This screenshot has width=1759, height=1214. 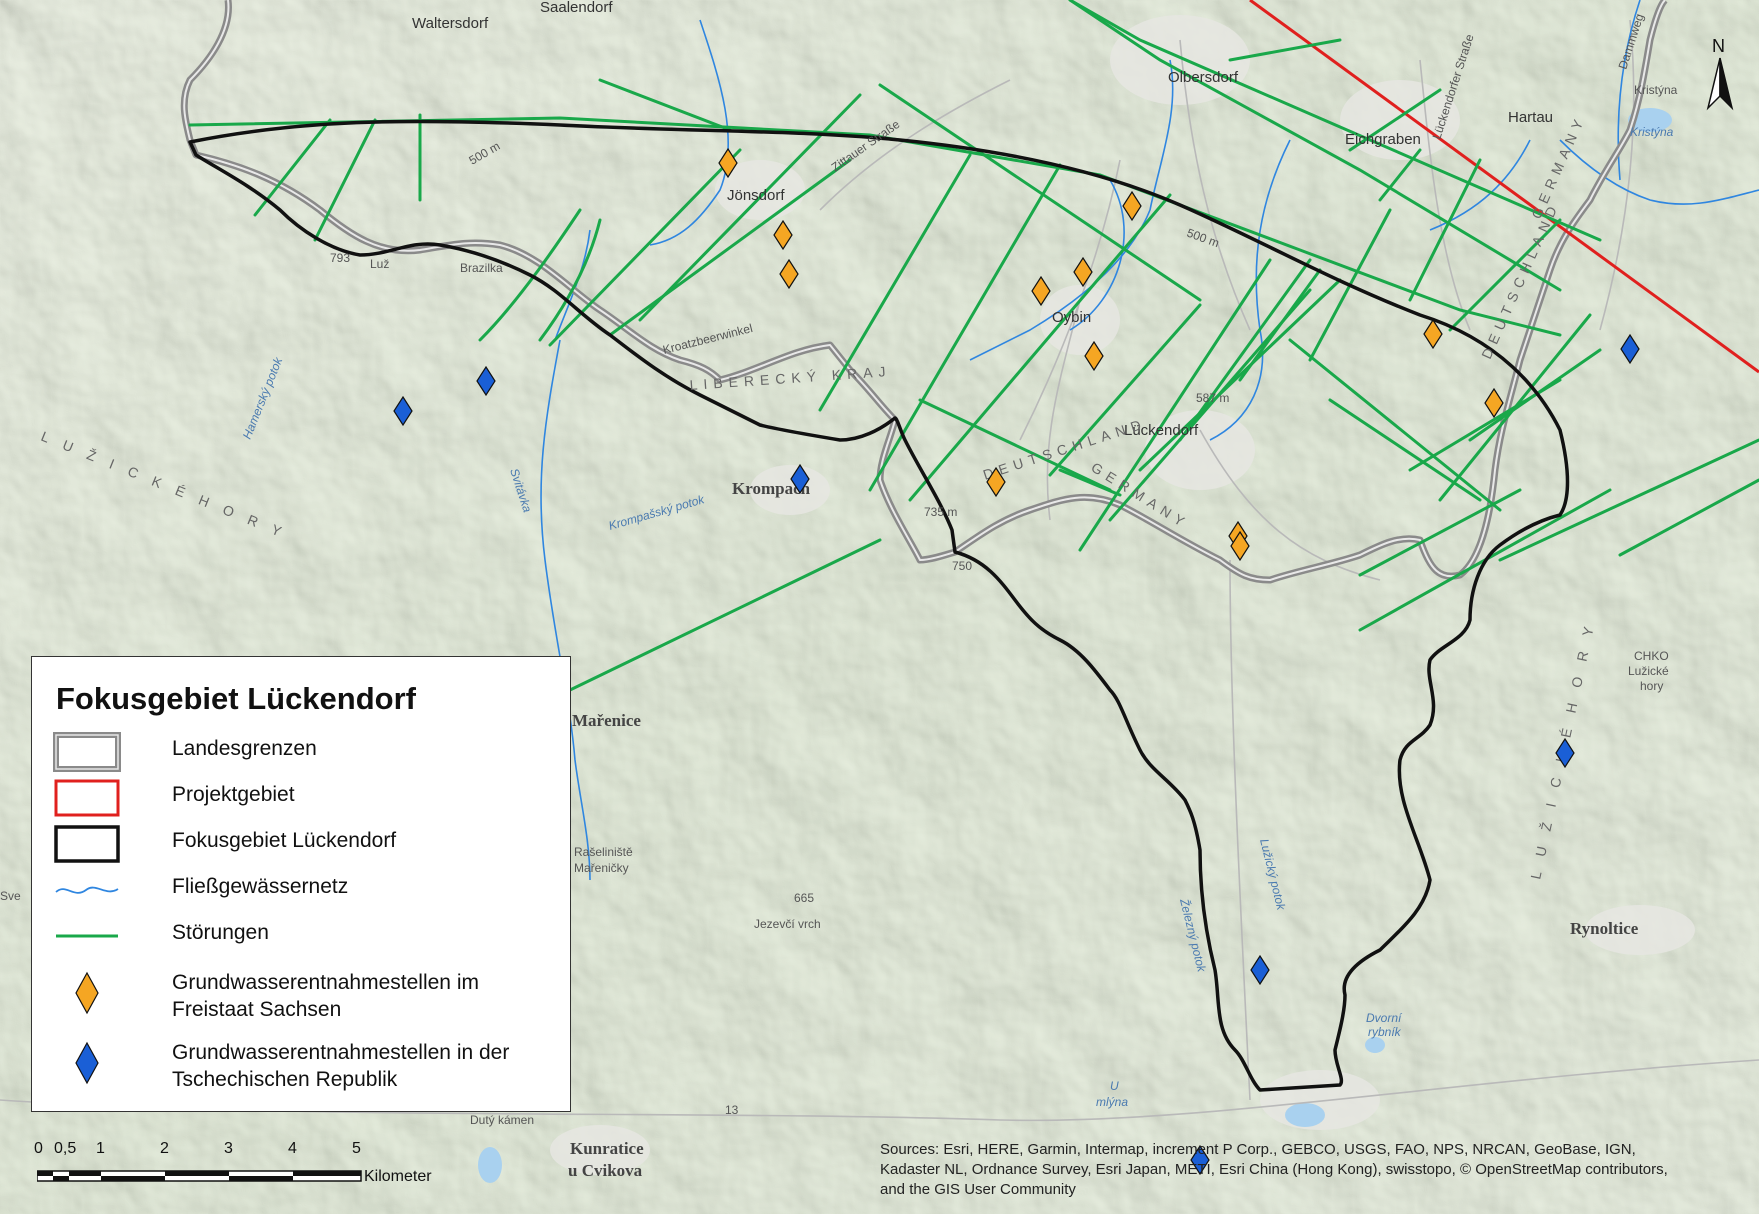 What do you see at coordinates (1652, 132) in the screenshot?
I see `label-kristyna-lake: Kristýna` at bounding box center [1652, 132].